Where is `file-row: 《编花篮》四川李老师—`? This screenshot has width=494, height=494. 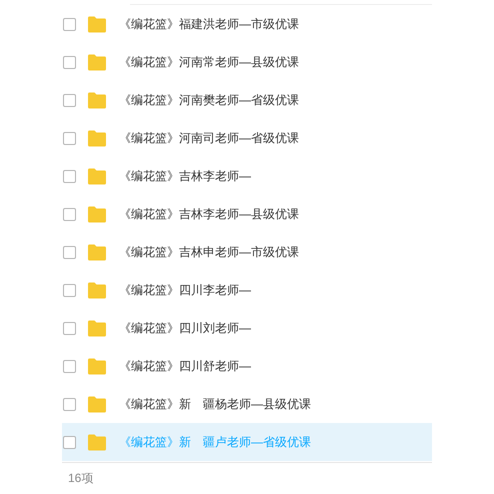 file-row: 《编花篮》四川李老师— is located at coordinates (247, 290).